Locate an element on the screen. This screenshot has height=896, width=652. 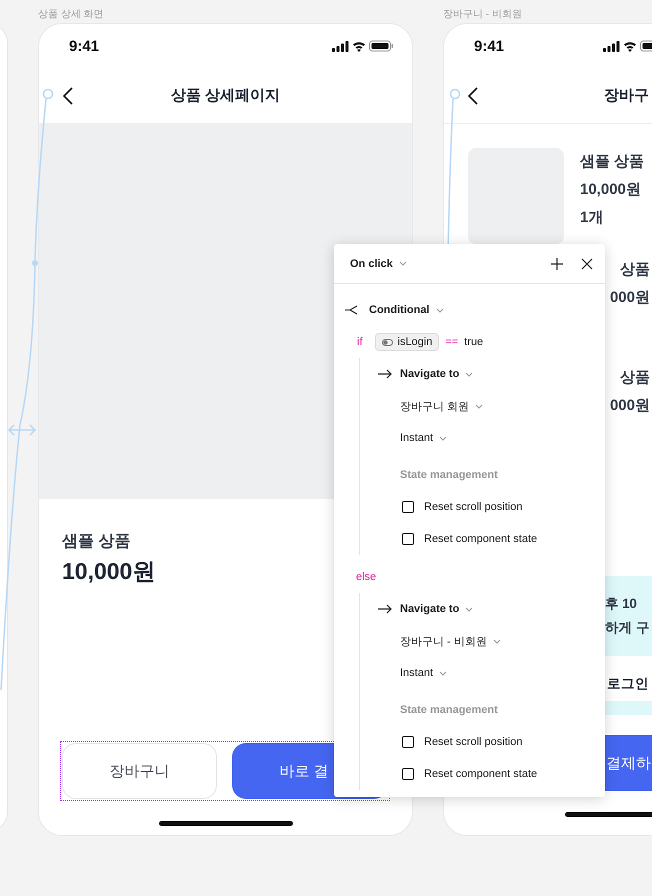
frame-label: 상품 상세 화면 is located at coordinates (71, 14).